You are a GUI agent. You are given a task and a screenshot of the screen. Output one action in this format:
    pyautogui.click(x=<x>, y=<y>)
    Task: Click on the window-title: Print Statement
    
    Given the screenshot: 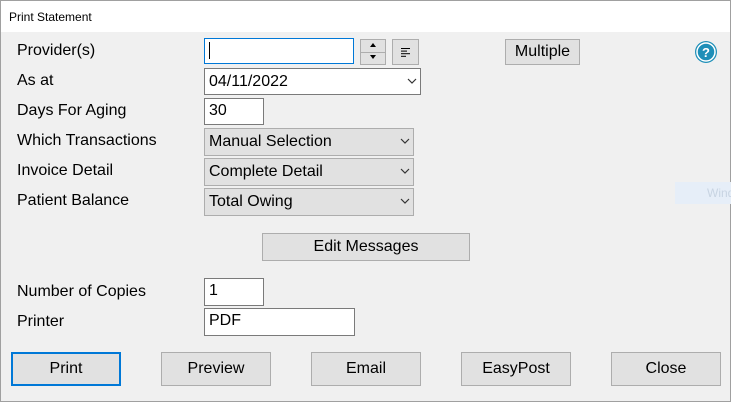 What is the action you would take?
    pyautogui.click(x=50, y=17)
    